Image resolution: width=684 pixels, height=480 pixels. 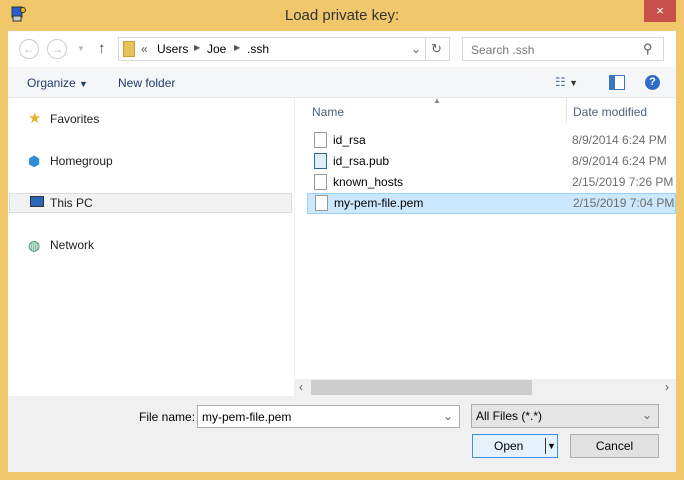 What do you see at coordinates (328, 112) in the screenshot?
I see `column-header-name: Name` at bounding box center [328, 112].